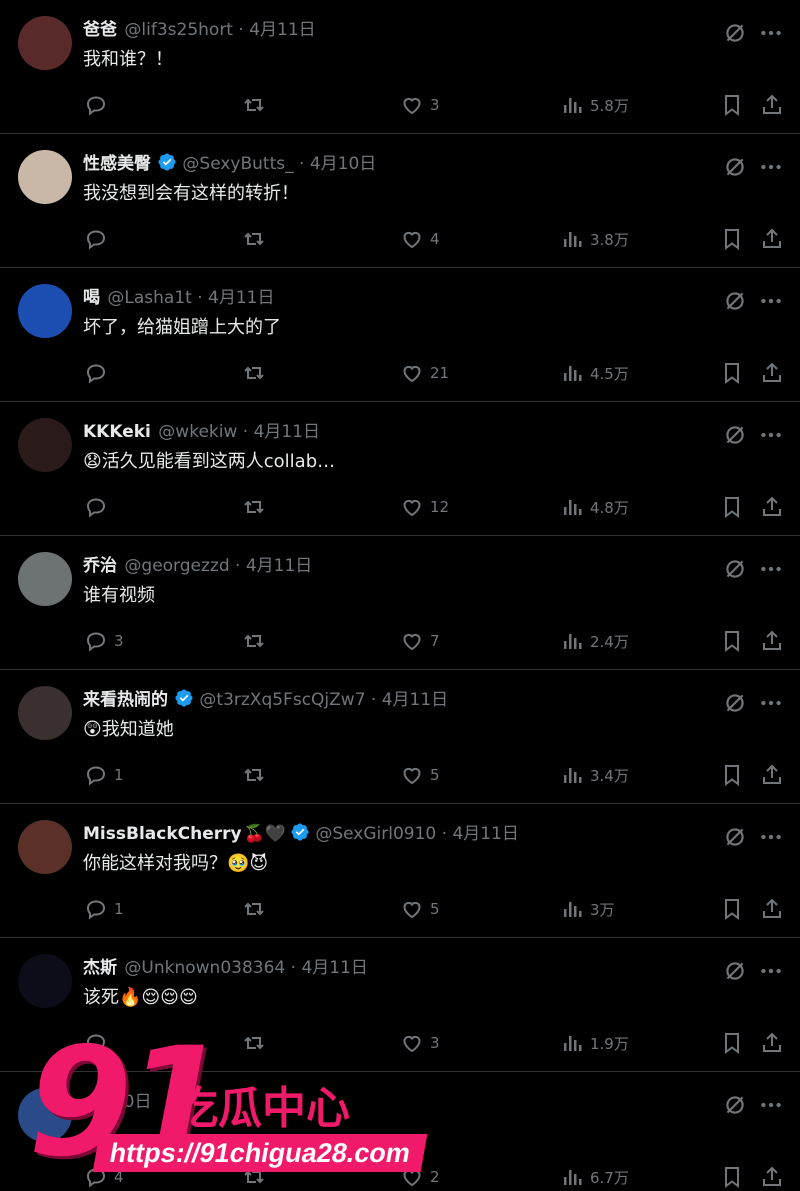 The height and width of the screenshot is (1191, 800). I want to click on views-button: 4.5万, so click(594, 373).